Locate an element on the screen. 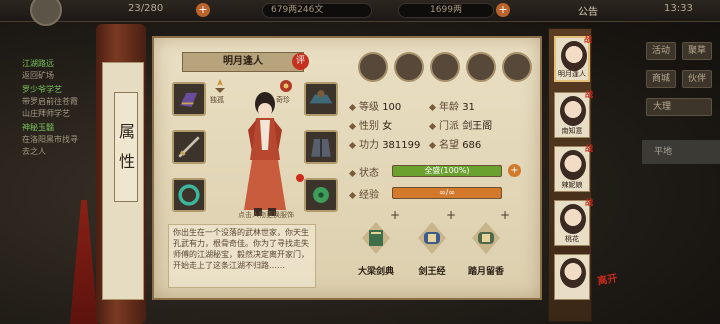 Image resolution: width=720 pixels, height=324 pixels. bracelet-icon is located at coordinates (189, 195).